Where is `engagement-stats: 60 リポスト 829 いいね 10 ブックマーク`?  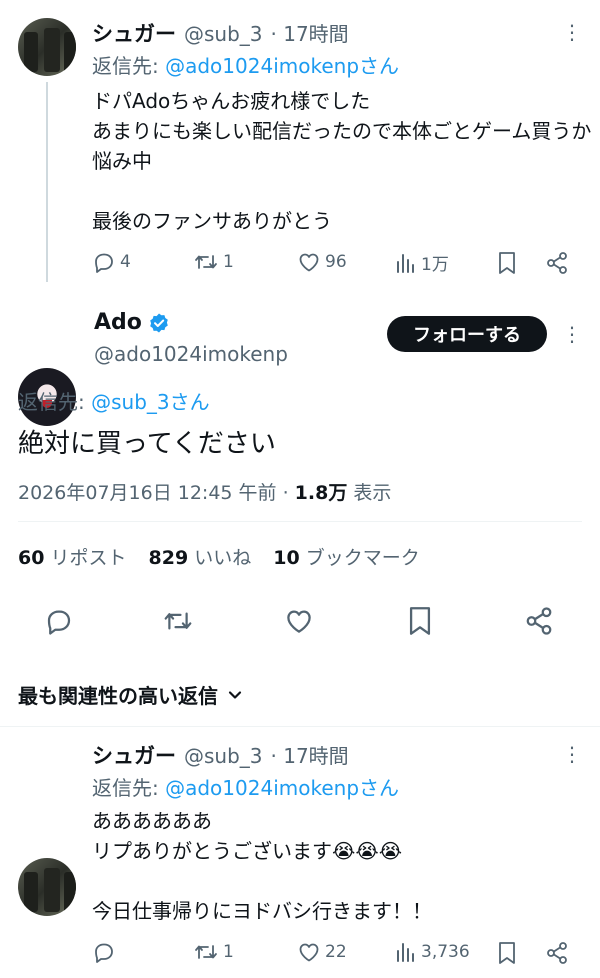 engagement-stats: 60 リポスト 829 いいね 10 ブックマーク is located at coordinates (219, 556).